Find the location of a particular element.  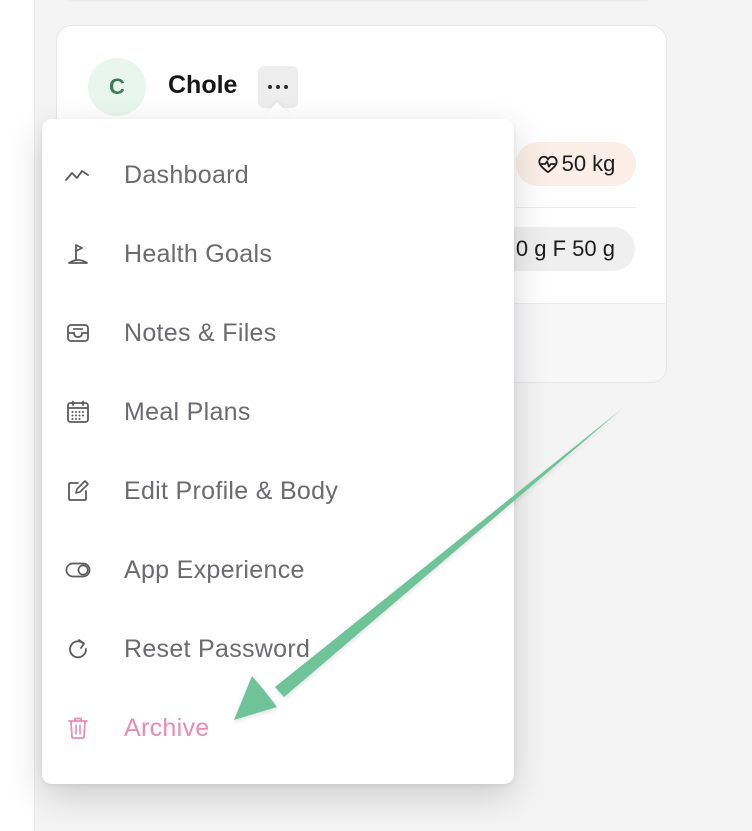

weight-badge: 50 kg is located at coordinates (576, 164).